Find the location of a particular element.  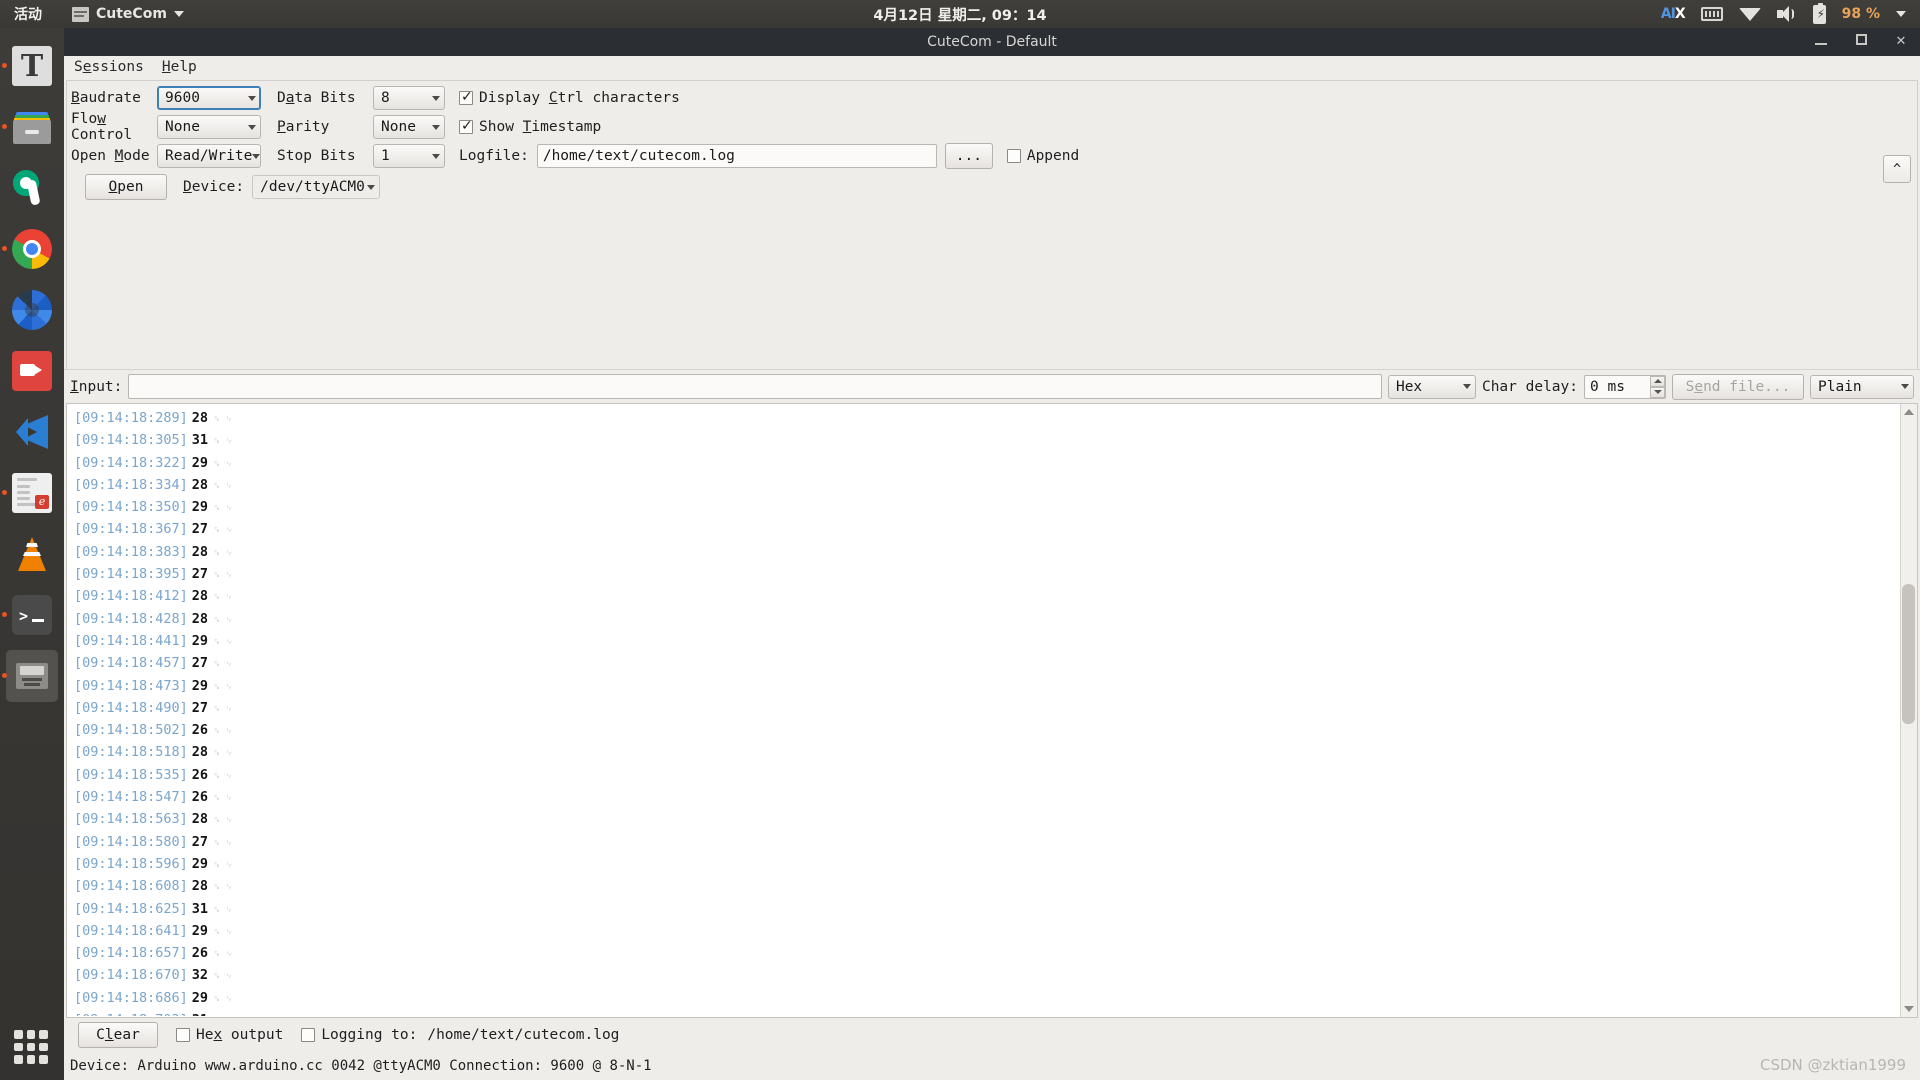

flow-control-label: Flow Control is located at coordinates (102, 127).